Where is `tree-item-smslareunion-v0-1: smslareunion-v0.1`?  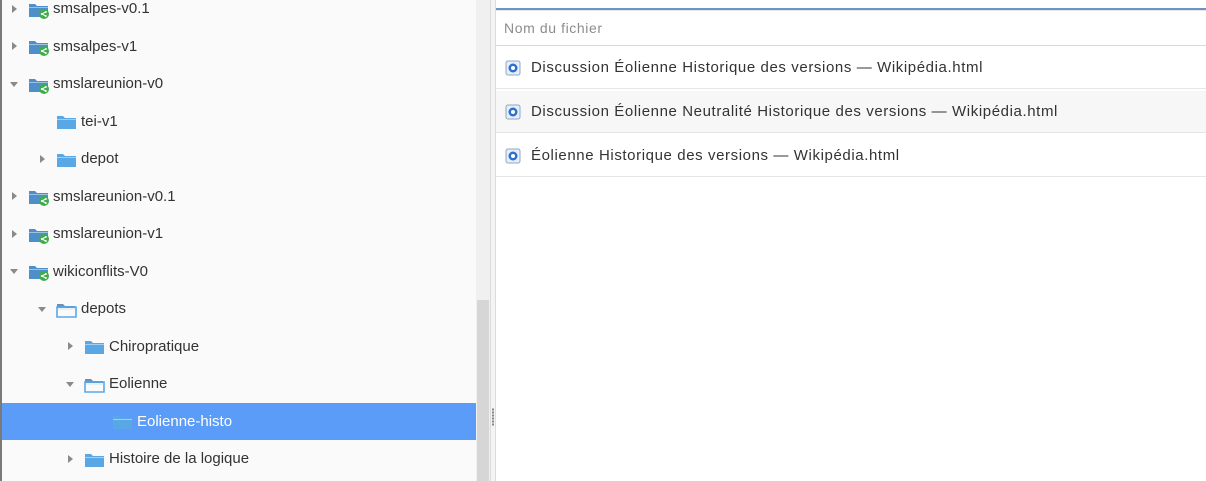 tree-item-smslareunion-v0-1: smslareunion-v0.1 is located at coordinates (239, 196).